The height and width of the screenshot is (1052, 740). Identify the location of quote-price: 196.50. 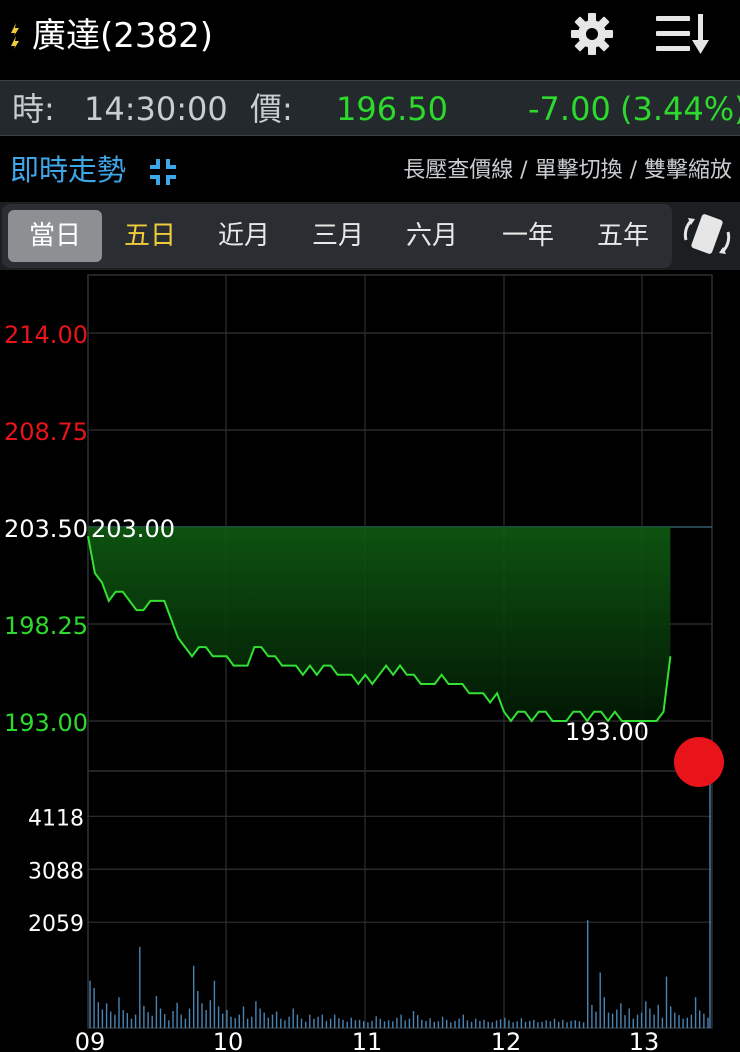
(392, 109).